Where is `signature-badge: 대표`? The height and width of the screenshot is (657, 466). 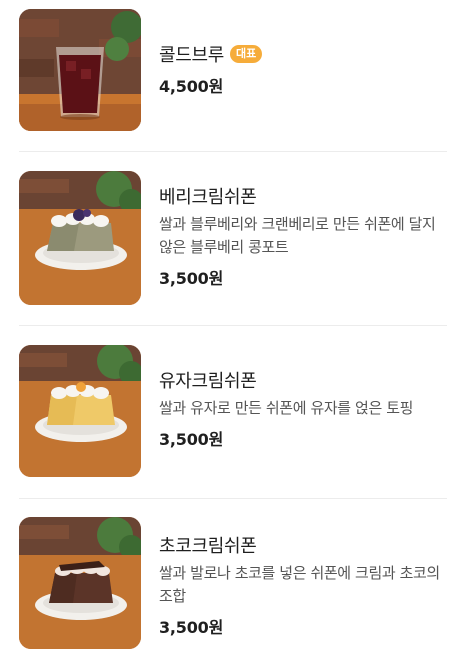
signature-badge: 대표 is located at coordinates (246, 54).